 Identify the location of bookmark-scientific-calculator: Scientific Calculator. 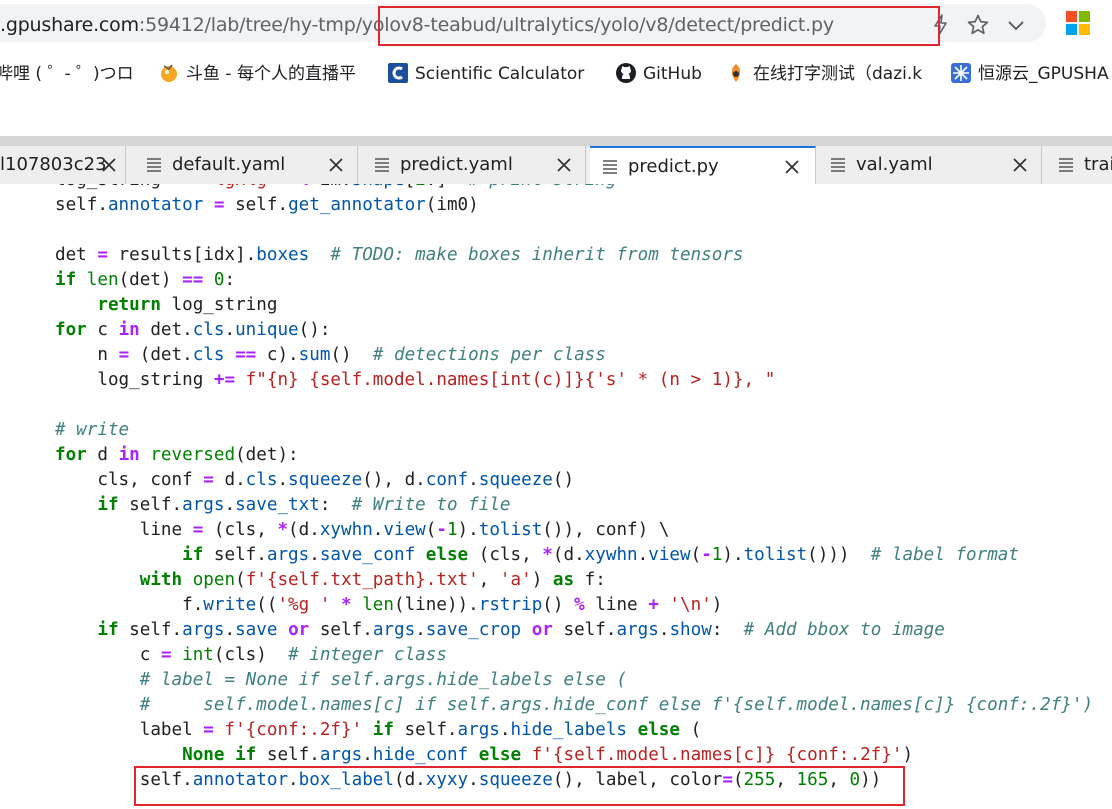
(485, 74).